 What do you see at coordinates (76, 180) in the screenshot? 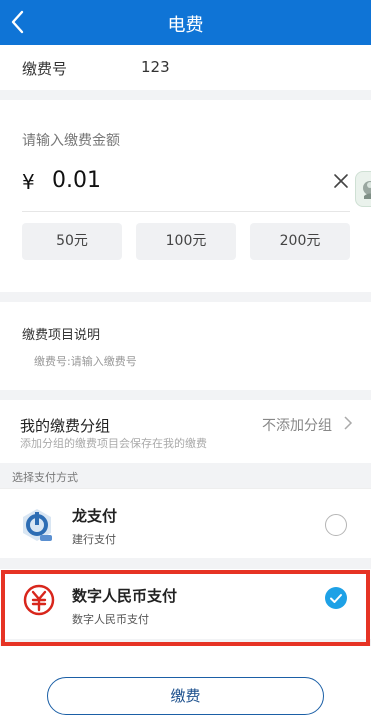
I see `amount-input: 0.01` at bounding box center [76, 180].